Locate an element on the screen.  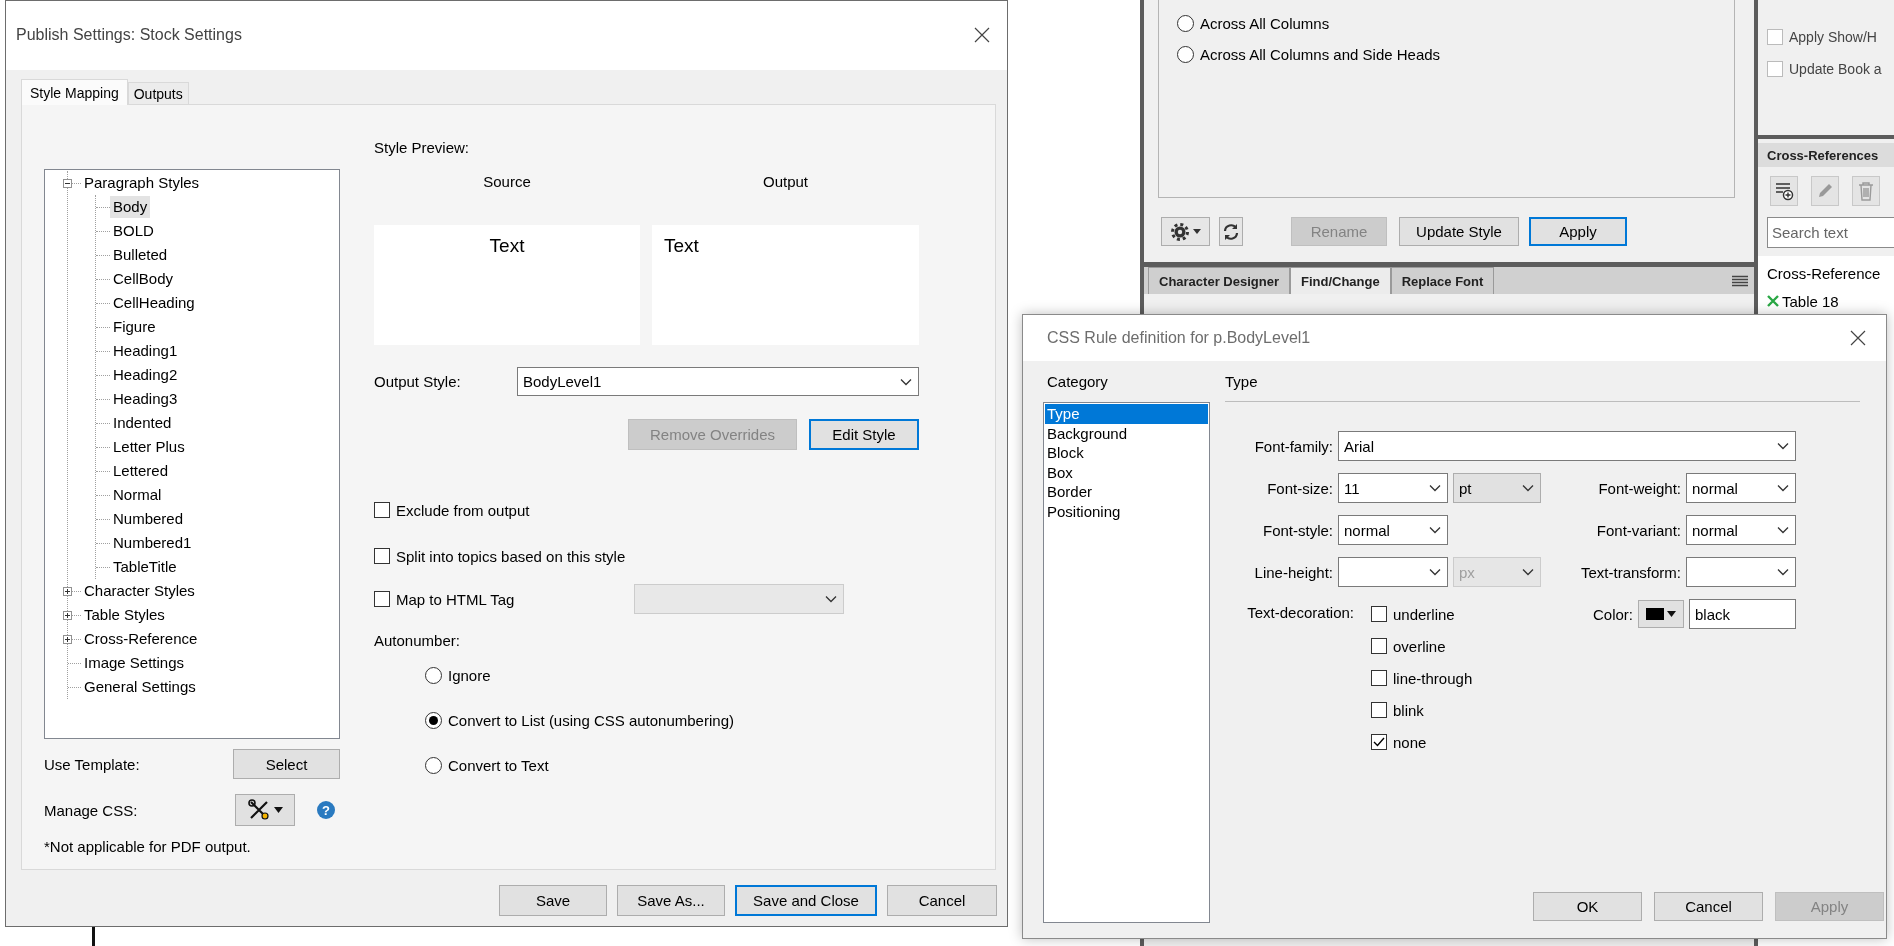
gear-icon is located at coordinates (1180, 231).